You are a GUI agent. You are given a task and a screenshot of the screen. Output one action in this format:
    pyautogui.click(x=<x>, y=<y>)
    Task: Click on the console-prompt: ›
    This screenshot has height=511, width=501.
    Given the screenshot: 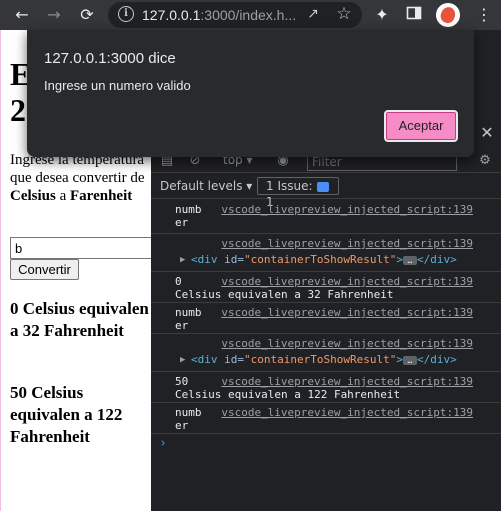 What is the action you would take?
    pyautogui.click(x=326, y=444)
    